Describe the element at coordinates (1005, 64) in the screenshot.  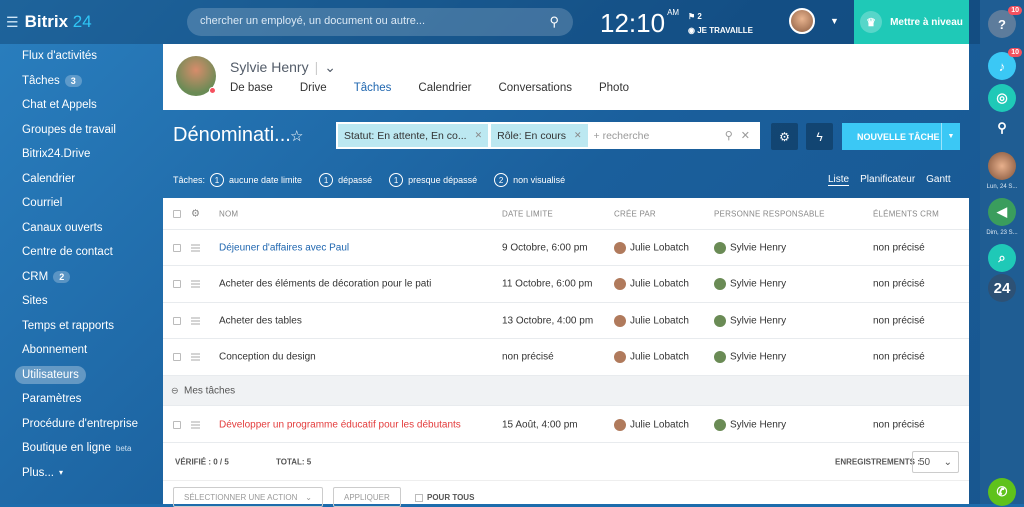
I see `bell-icon: ♪ 10` at that location.